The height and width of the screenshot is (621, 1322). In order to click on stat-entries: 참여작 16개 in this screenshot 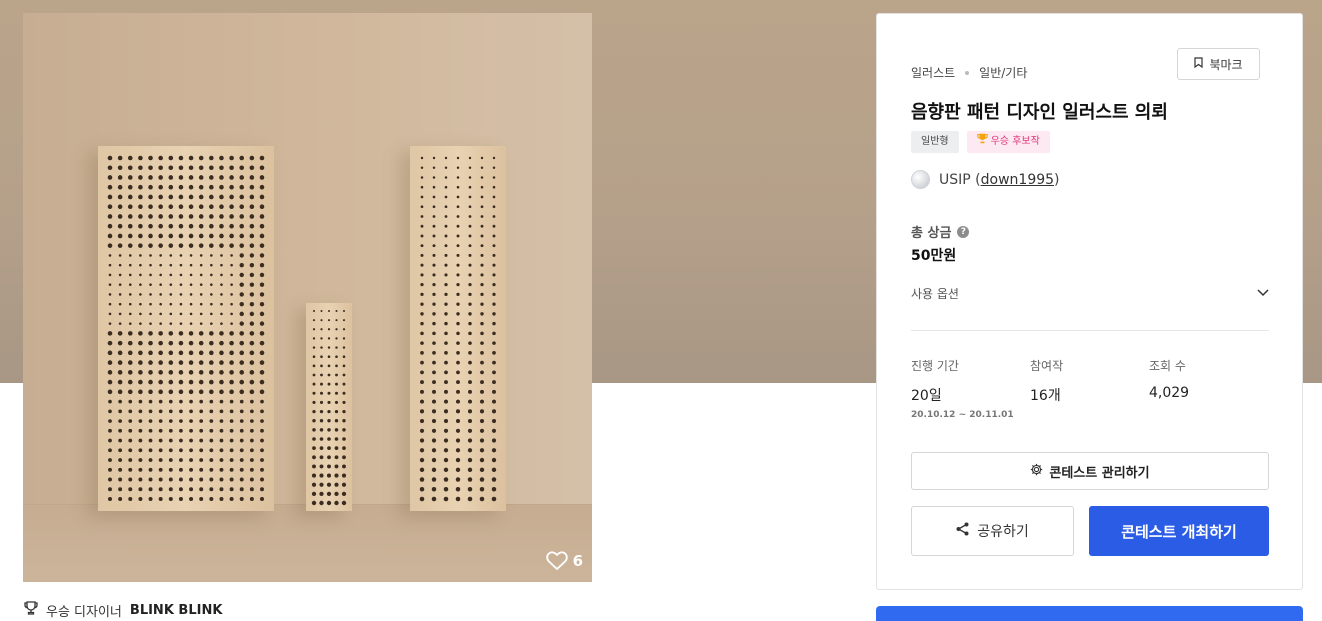, I will do `click(1046, 381)`.